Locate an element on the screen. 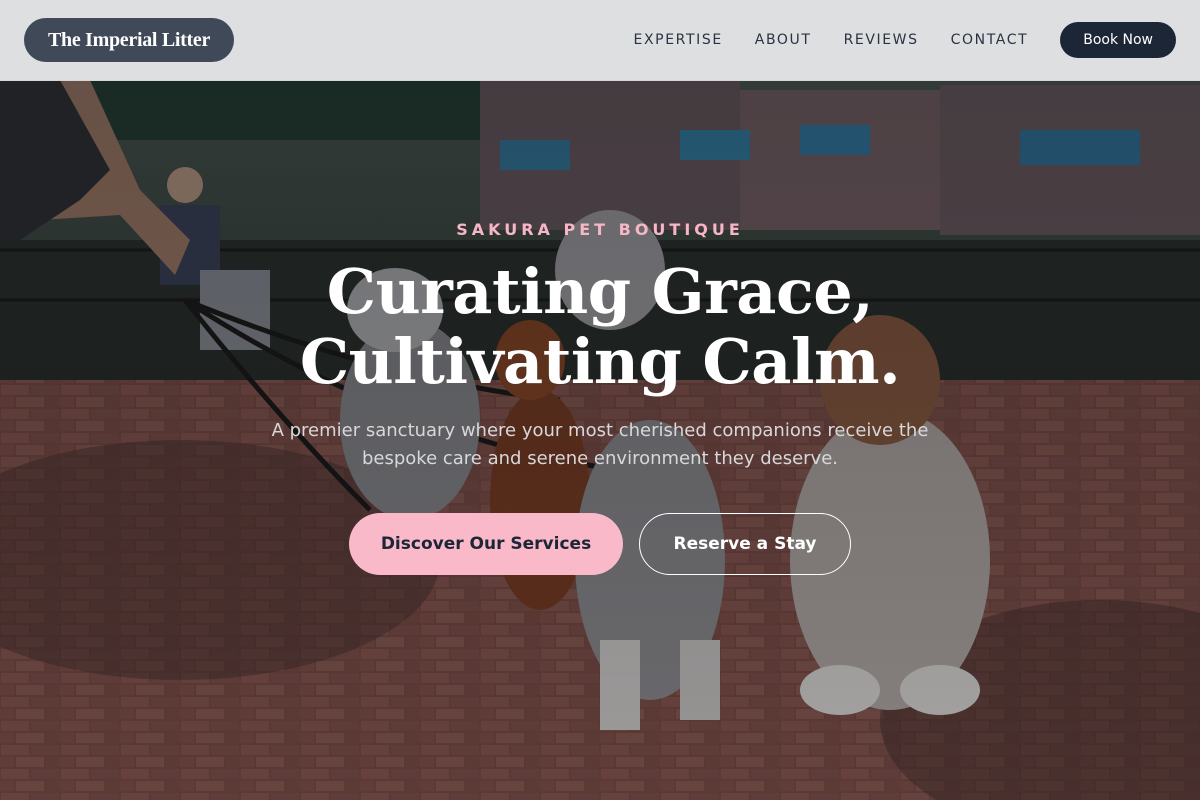 The width and height of the screenshot is (1200, 800). hero-cta-group: Discover Our Services Reserve a Stay is located at coordinates (600, 544).